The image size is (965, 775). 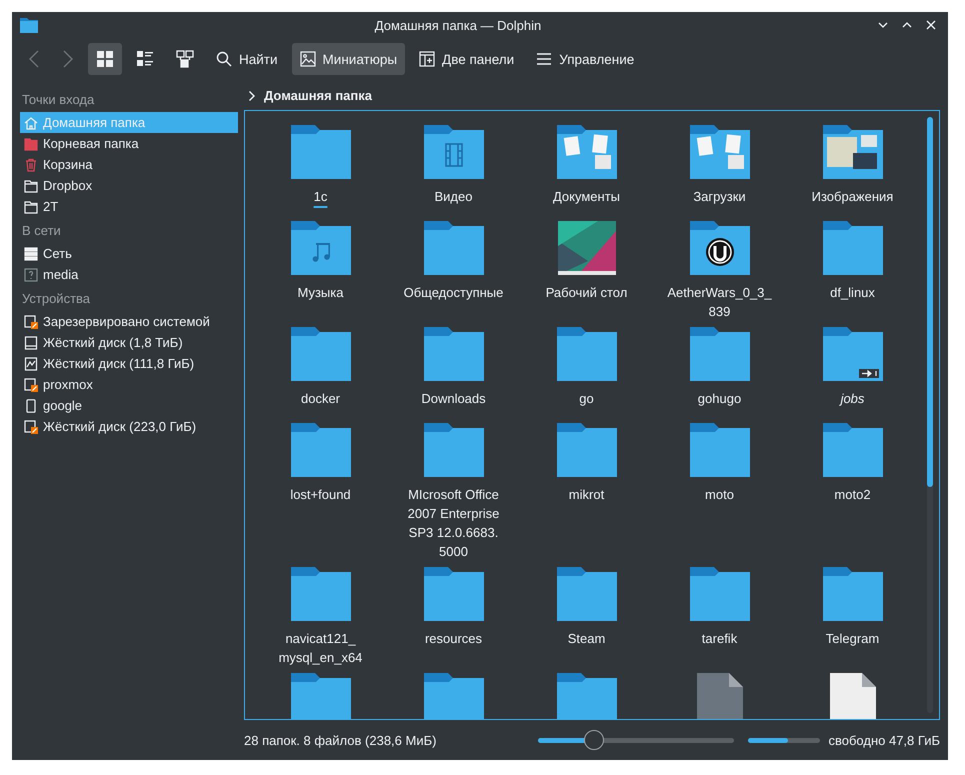 I want to click on grid-icon, so click(x=105, y=59).